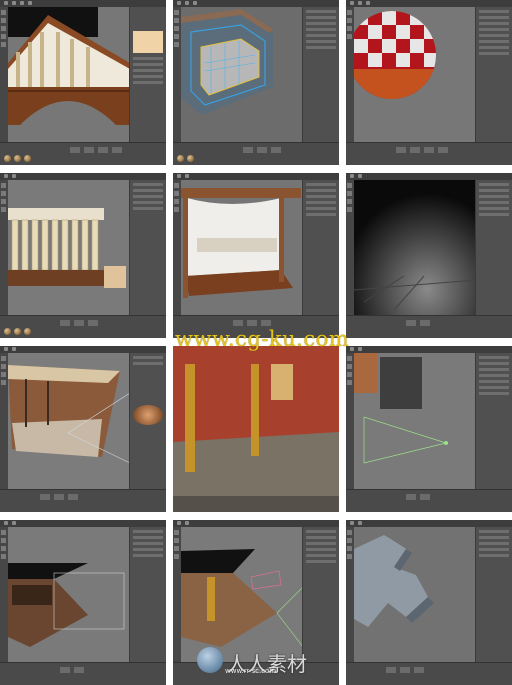 Image resolution: width=512 pixels, height=685 pixels. What do you see at coordinates (262, 339) in the screenshot?
I see `site-watermark: www.cg-ku.com` at bounding box center [262, 339].